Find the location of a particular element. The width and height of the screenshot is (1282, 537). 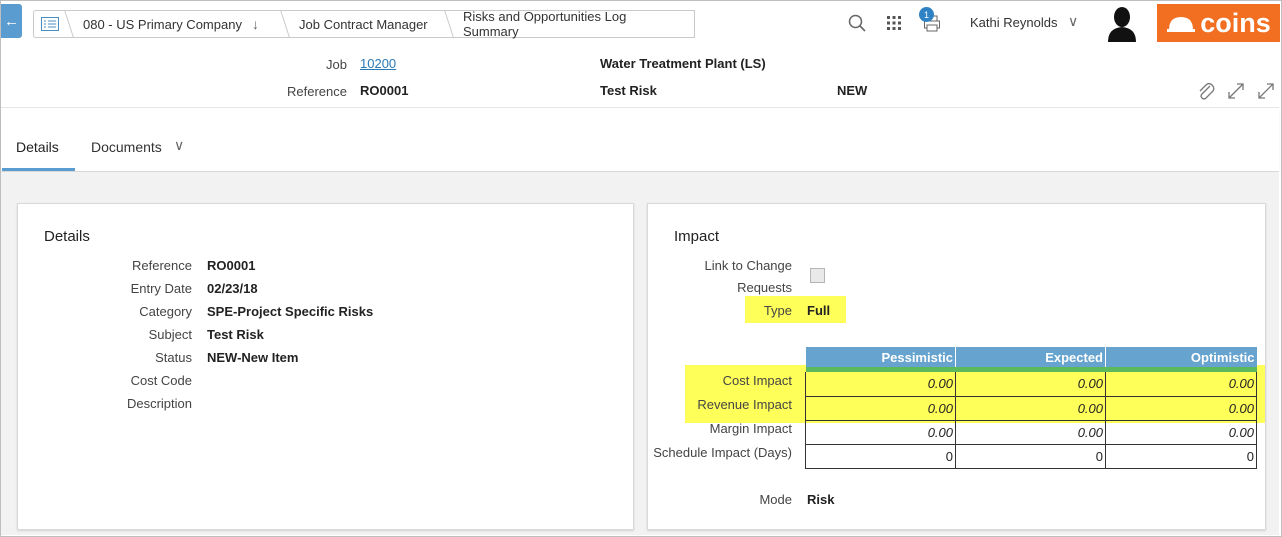

breadcrumb-page: Risks and Opportunities Log Summary is located at coordinates (570, 24).